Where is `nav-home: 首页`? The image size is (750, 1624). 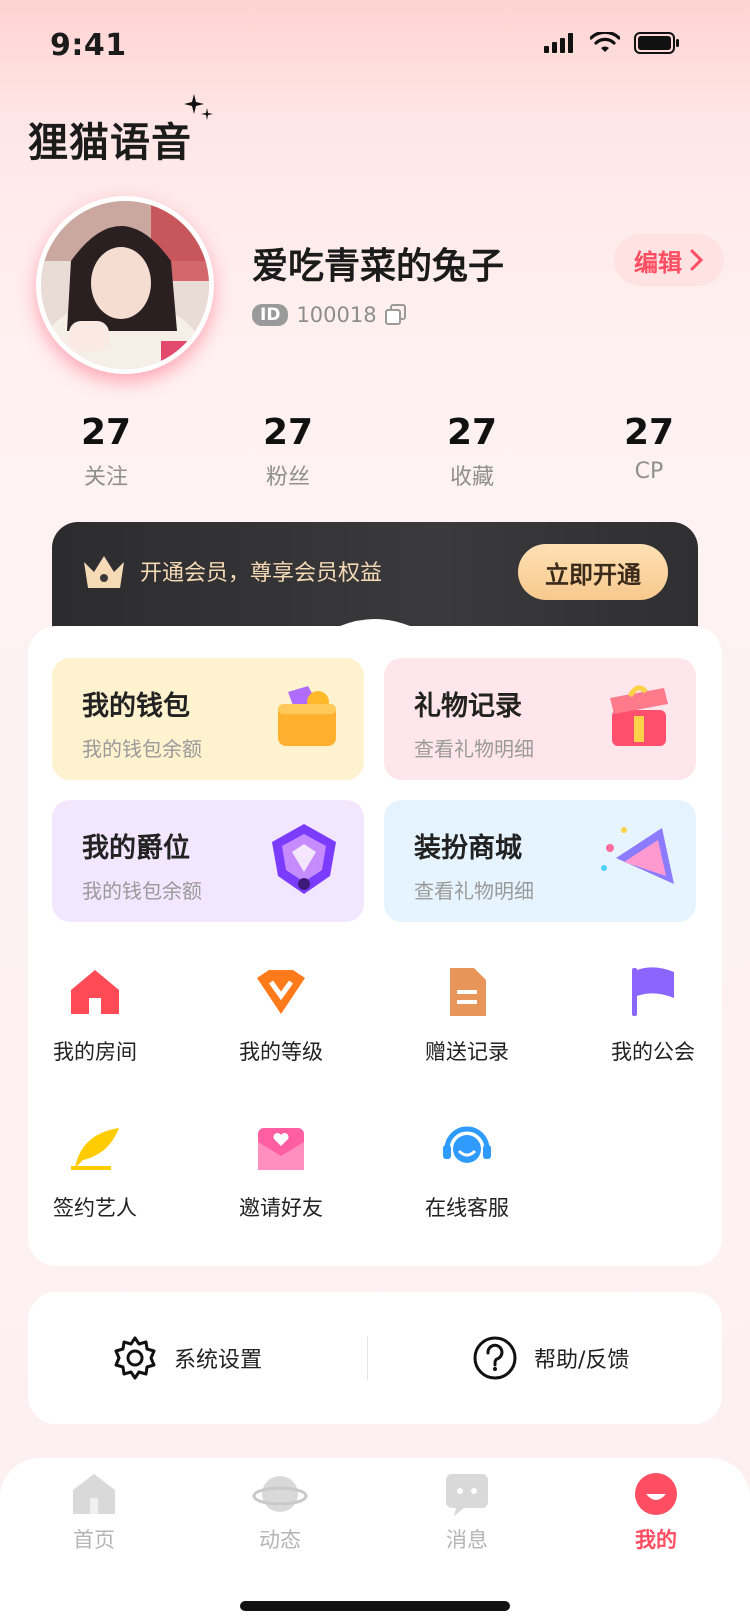
nav-home: 首页 is located at coordinates (94, 1513).